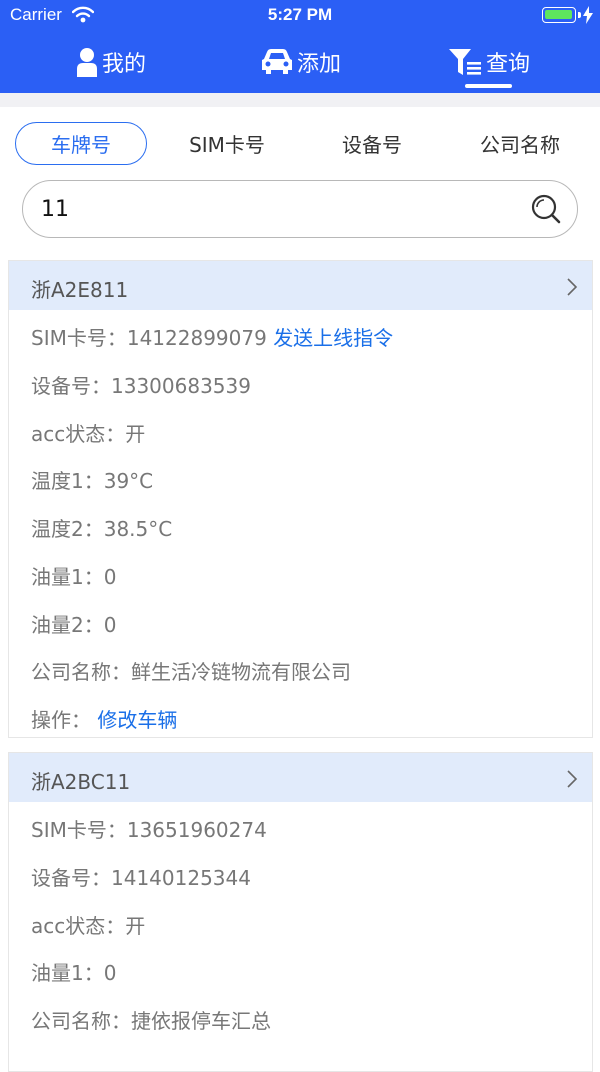  I want to click on tab-me-label: 我的, so click(124, 64).